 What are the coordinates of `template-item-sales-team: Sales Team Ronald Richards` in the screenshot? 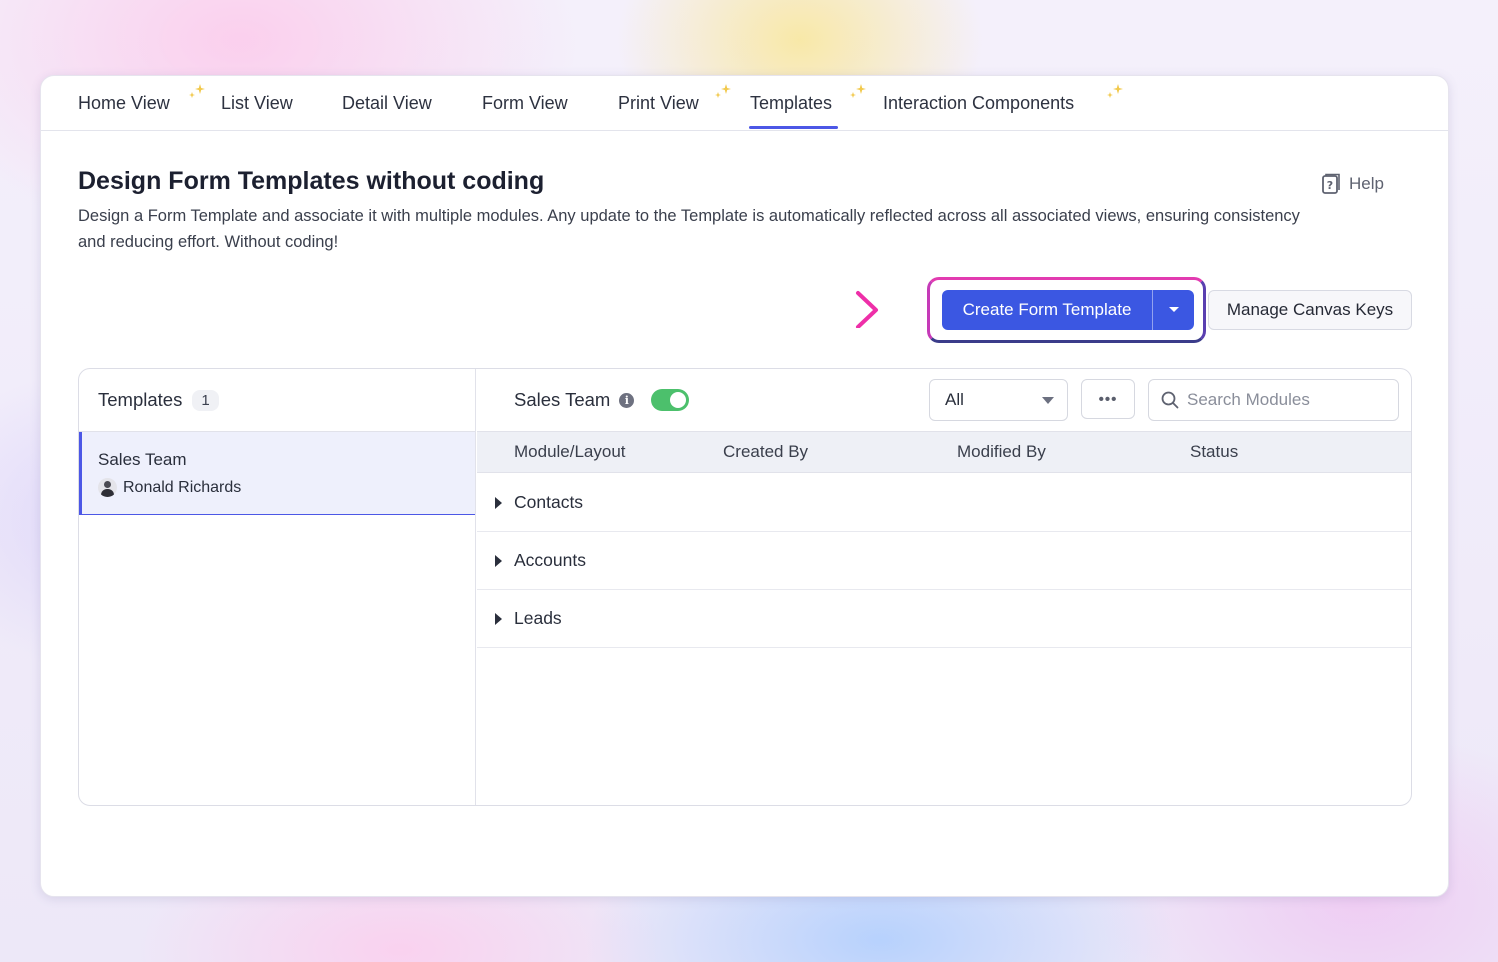 It's located at (277, 473).